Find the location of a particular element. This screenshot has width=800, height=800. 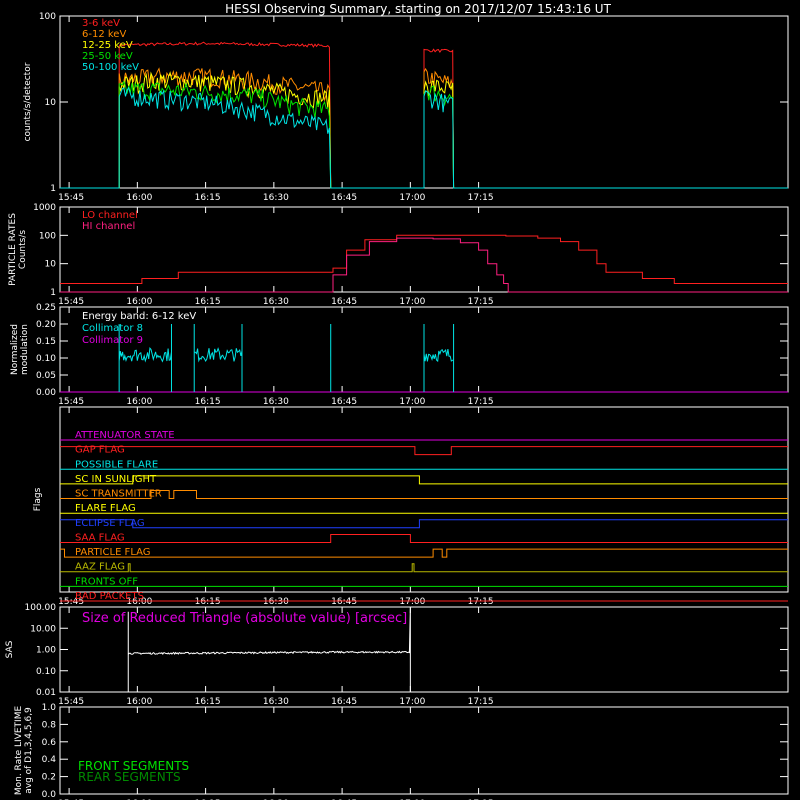

counts-legend-1: 6-12 keV is located at coordinates (104, 34).